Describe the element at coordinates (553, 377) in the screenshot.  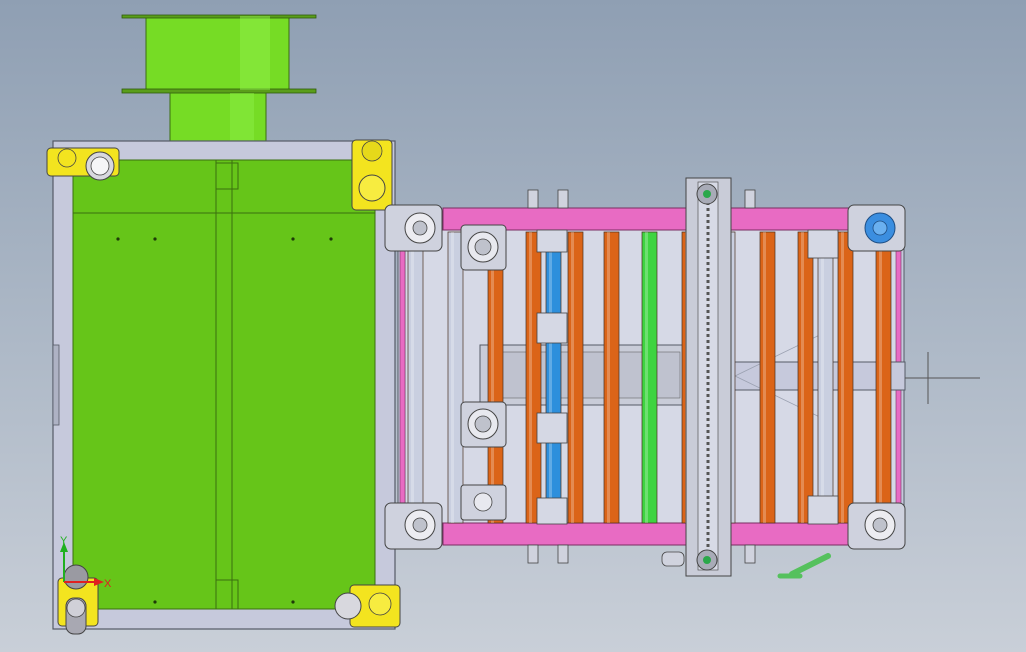
I see `roller-blue` at that location.